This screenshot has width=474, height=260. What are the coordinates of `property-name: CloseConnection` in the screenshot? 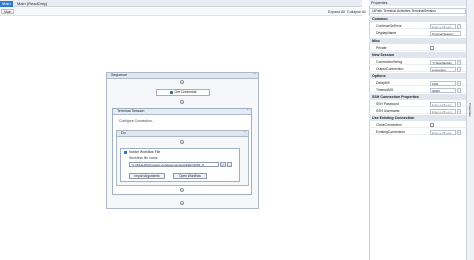 It's located at (389, 125).